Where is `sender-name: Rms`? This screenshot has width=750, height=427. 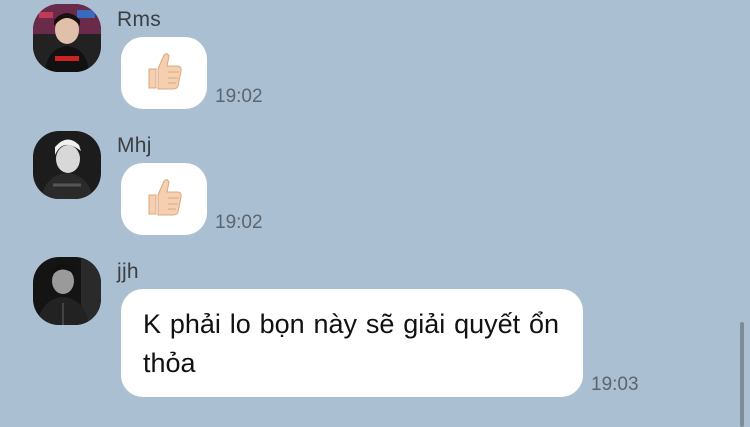 sender-name: Rms is located at coordinates (139, 19).